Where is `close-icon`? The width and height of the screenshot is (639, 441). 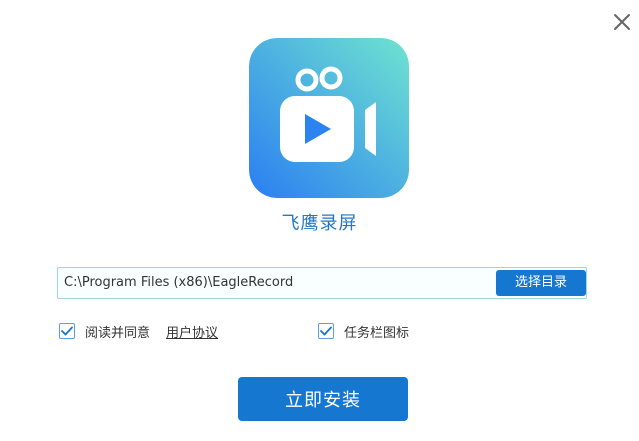 close-icon is located at coordinates (622, 22).